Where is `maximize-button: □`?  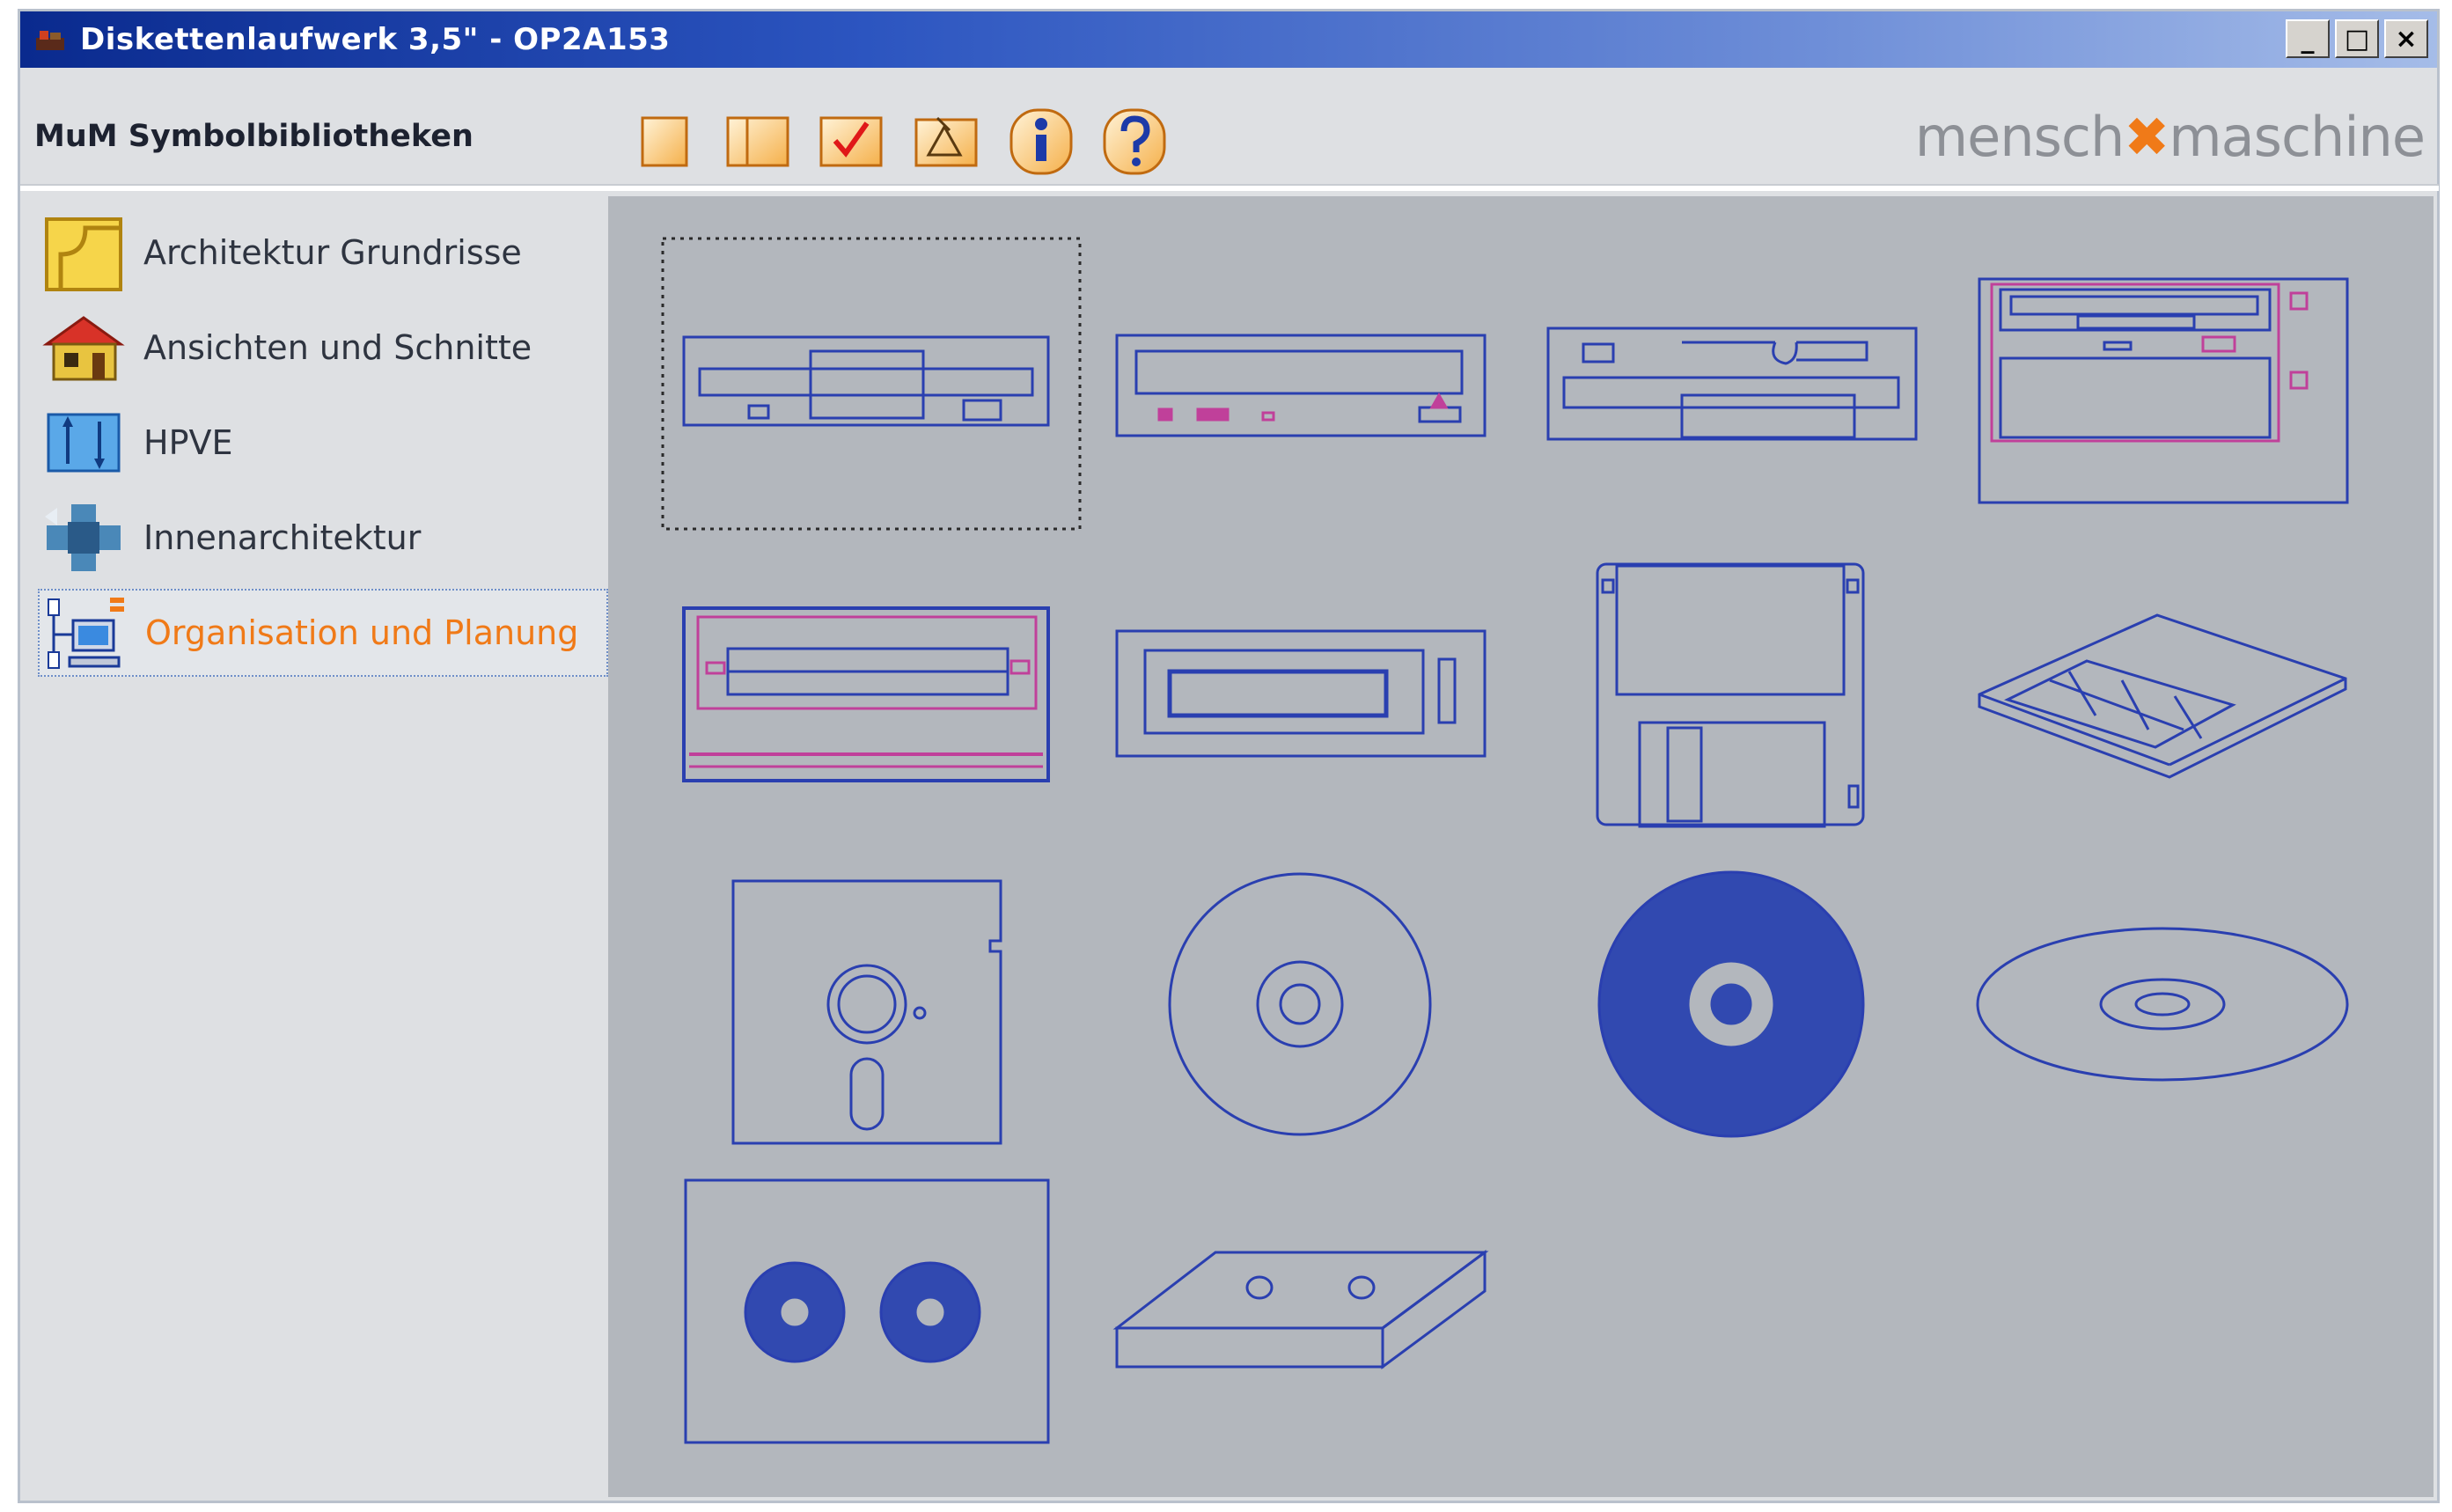 maximize-button: □ is located at coordinates (2357, 39).